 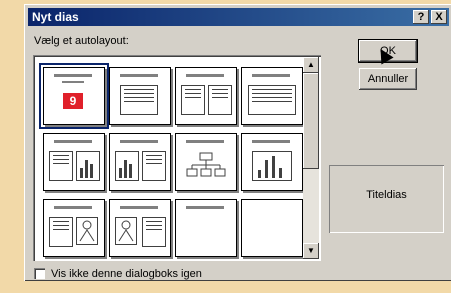 What do you see at coordinates (388, 79) in the screenshot?
I see `cancel-button: Annuller` at bounding box center [388, 79].